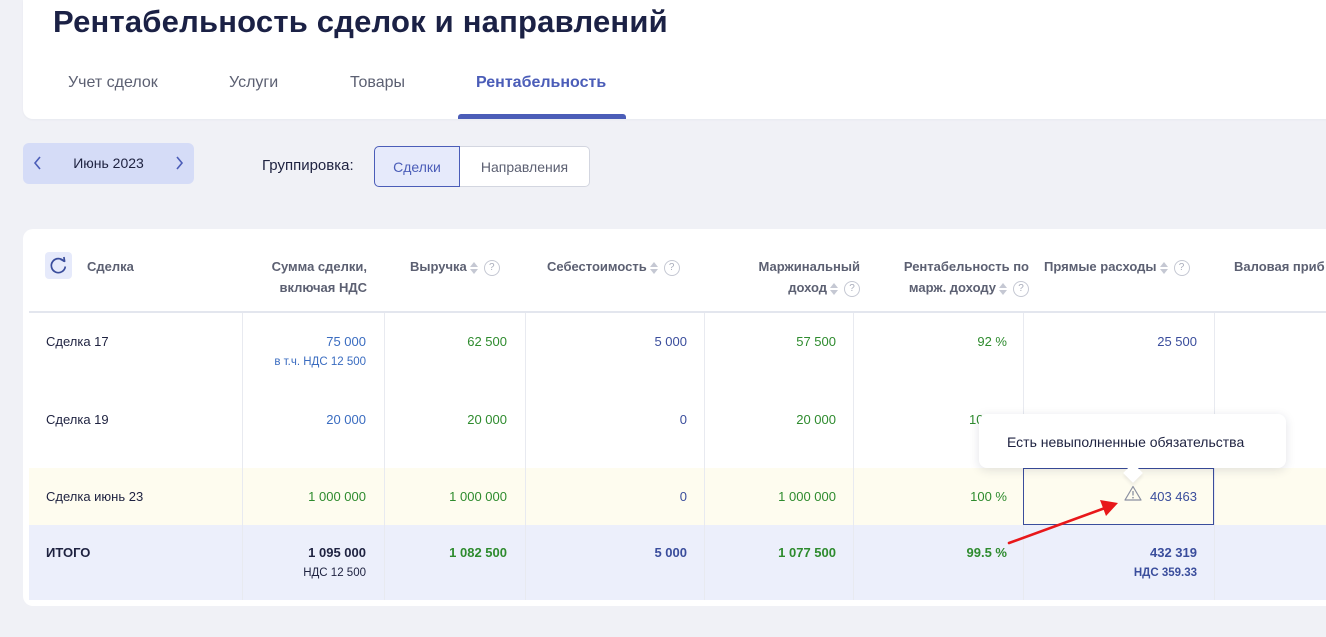 This screenshot has width=1326, height=637. Describe the element at coordinates (308, 165) in the screenshot. I see `grouping-label: Группировка:` at that location.